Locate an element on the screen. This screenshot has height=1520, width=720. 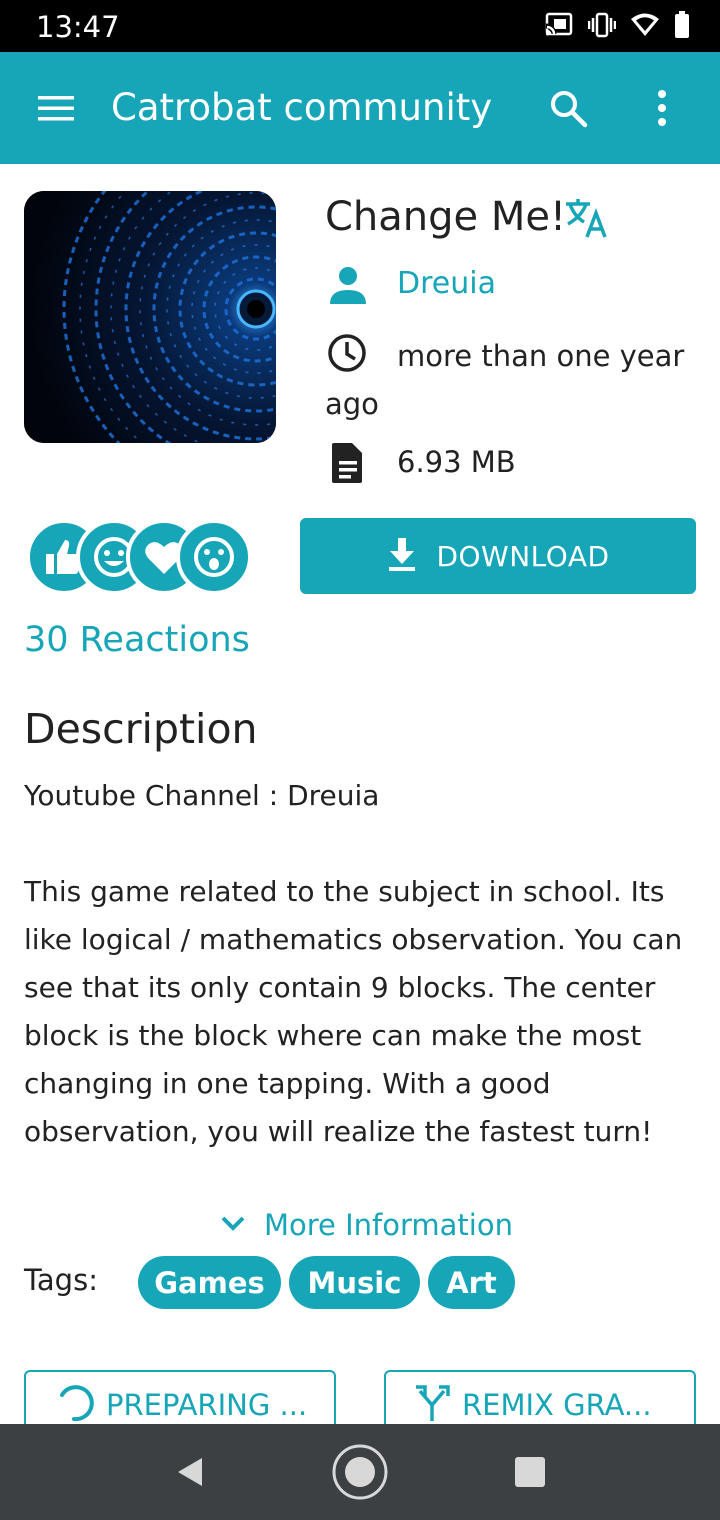
tags-label: Tags: is located at coordinates (61, 1280).